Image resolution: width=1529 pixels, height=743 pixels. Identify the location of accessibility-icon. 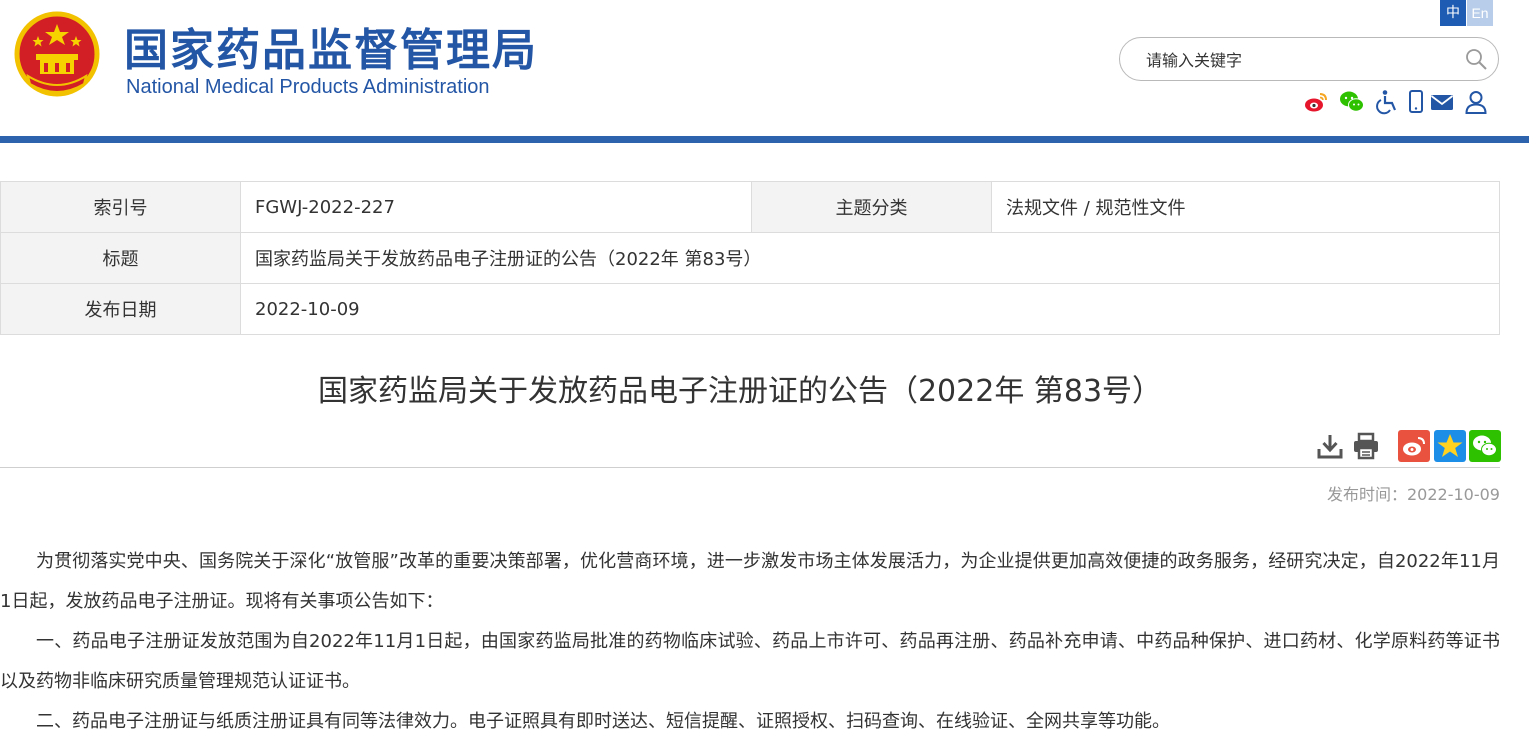
(1388, 102).